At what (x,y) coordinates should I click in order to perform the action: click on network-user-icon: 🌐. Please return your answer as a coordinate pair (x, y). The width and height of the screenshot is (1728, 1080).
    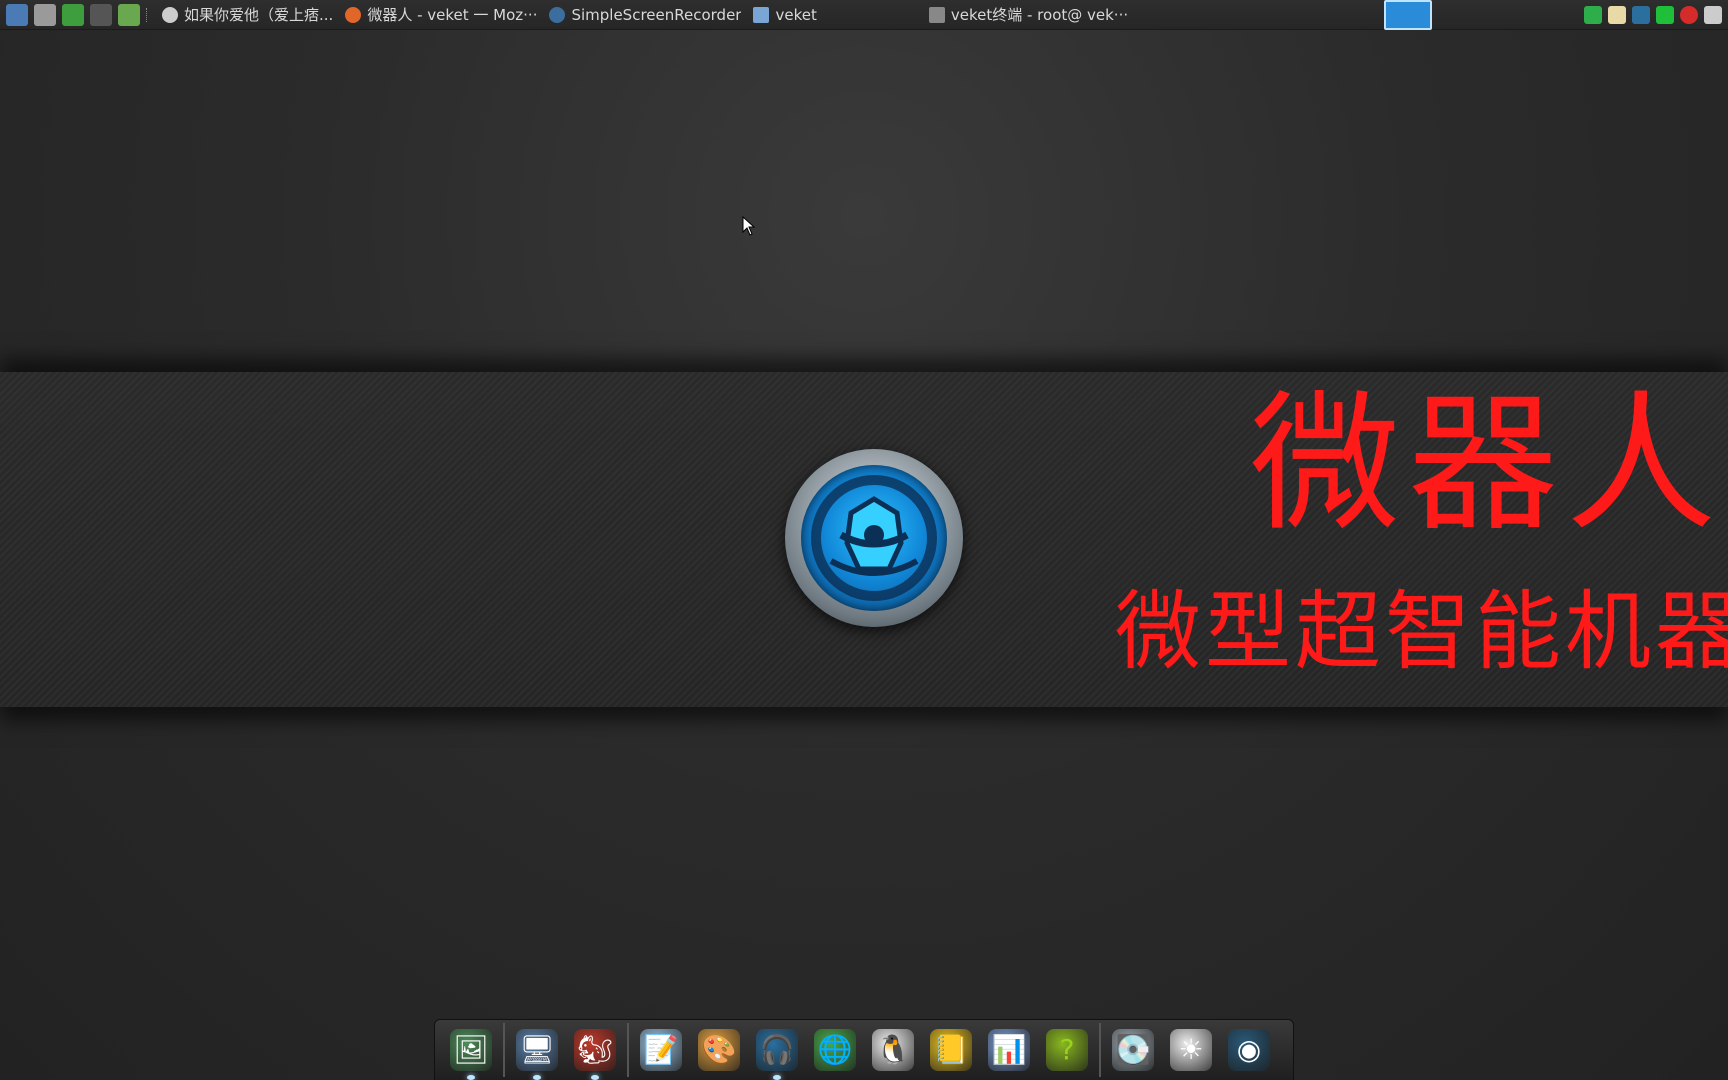
    Looking at the image, I should click on (835, 1050).